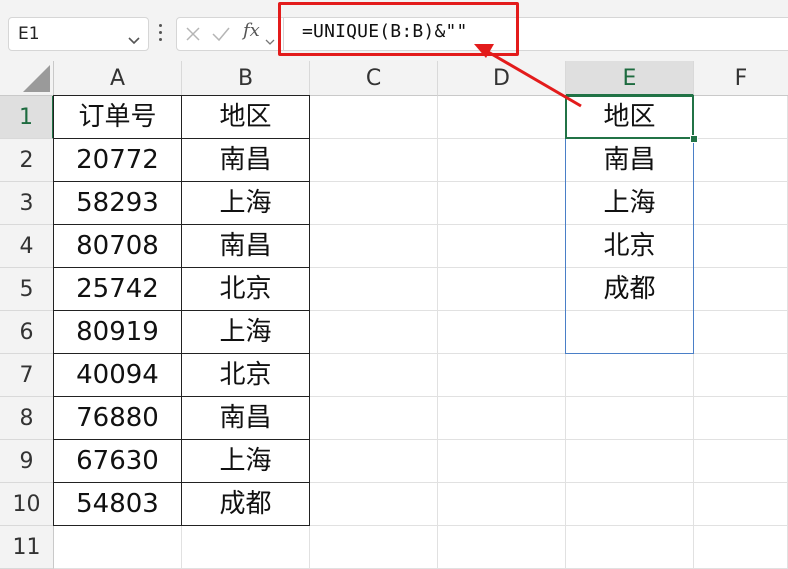 The height and width of the screenshot is (569, 788). I want to click on cell-e9, so click(630, 461).